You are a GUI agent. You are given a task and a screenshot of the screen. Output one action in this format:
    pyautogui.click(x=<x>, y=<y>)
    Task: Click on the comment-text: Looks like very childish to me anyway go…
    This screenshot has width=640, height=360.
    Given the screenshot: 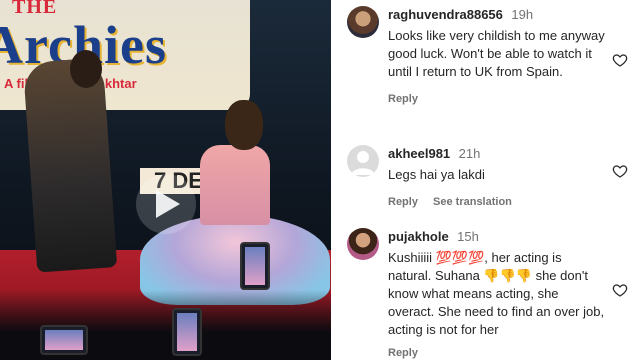 What is the action you would take?
    pyautogui.click(x=496, y=53)
    